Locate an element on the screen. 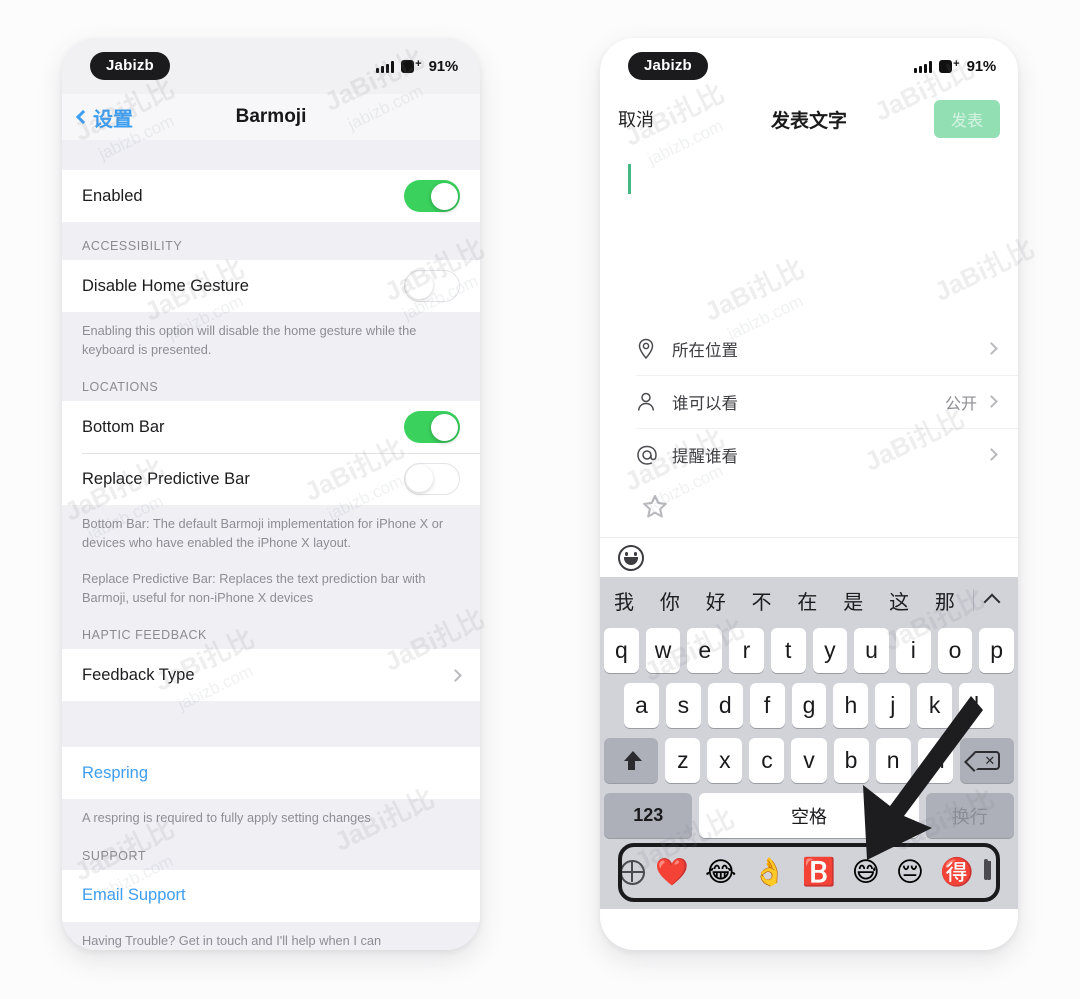  chevron-up-icon is located at coordinates (992, 602).